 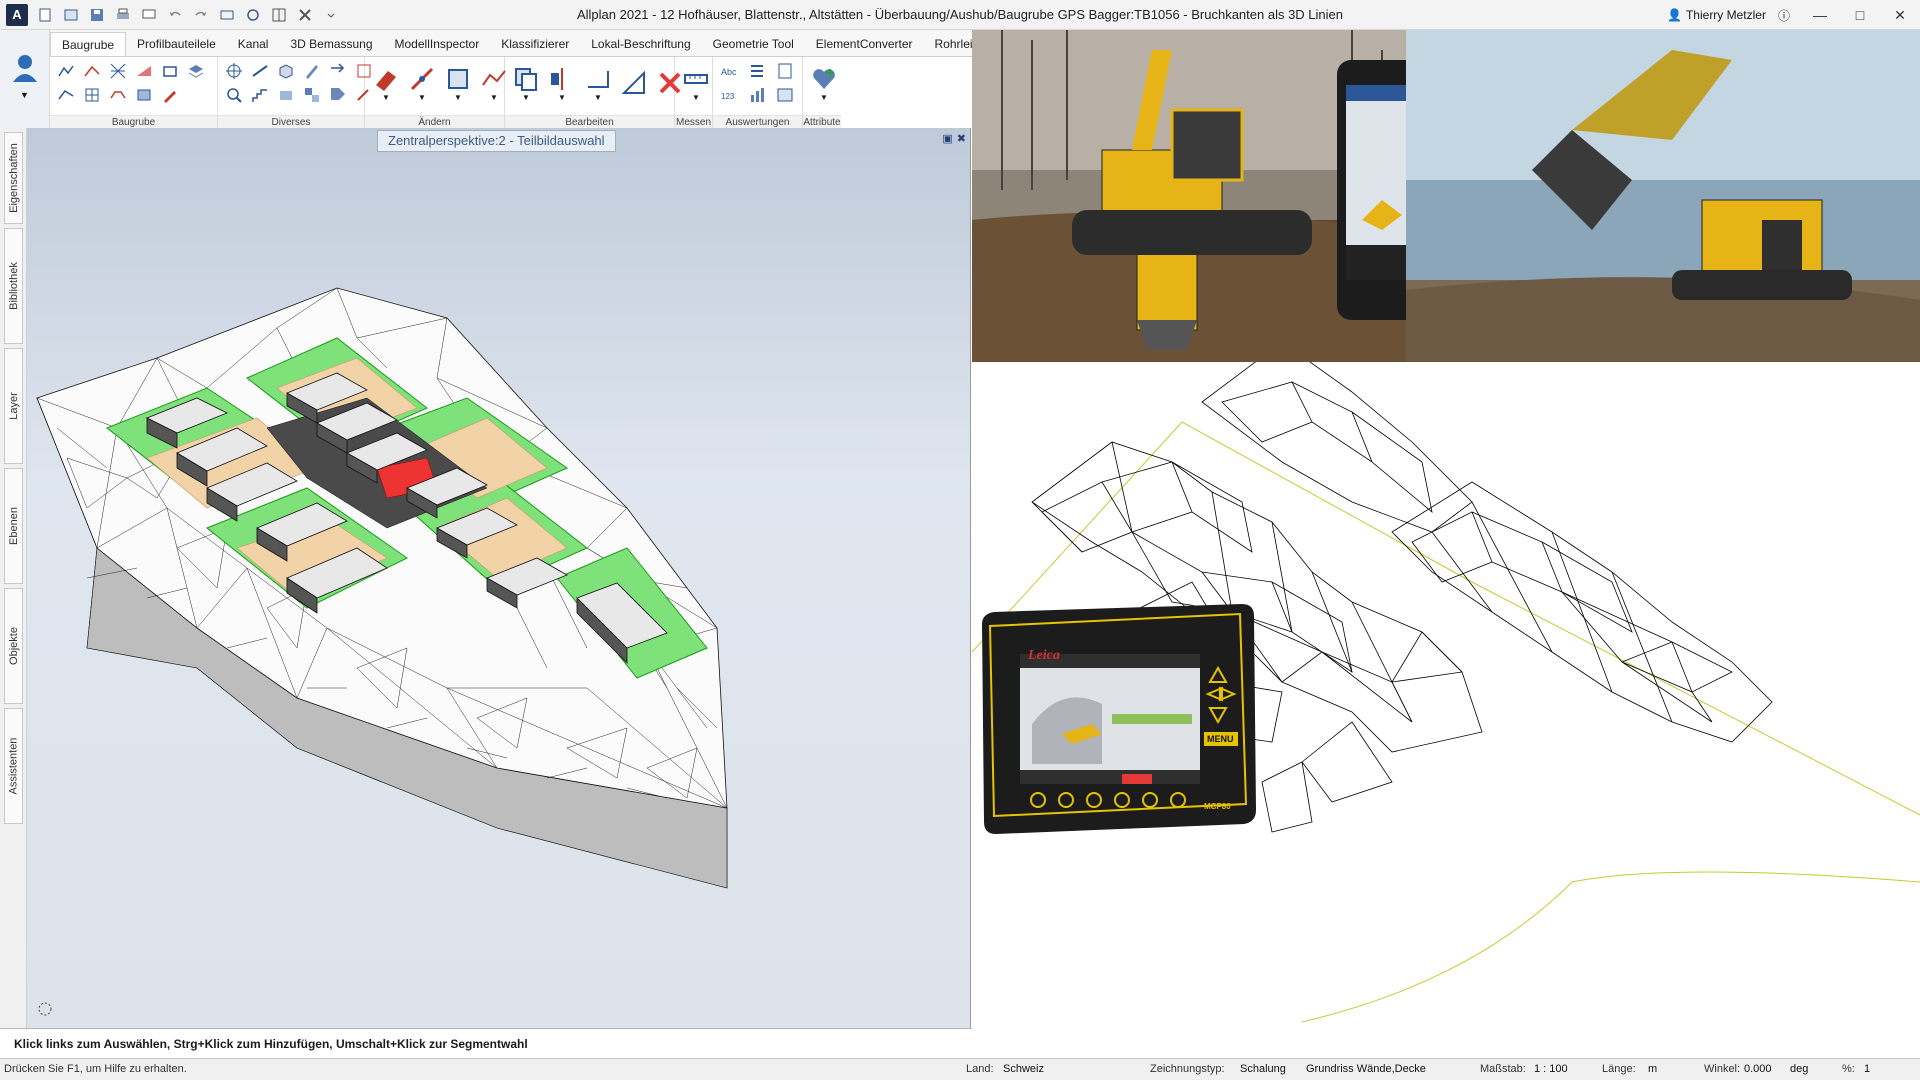 What do you see at coordinates (25, 79) in the screenshot?
I see `ribbon-user-button: ▼` at bounding box center [25, 79].